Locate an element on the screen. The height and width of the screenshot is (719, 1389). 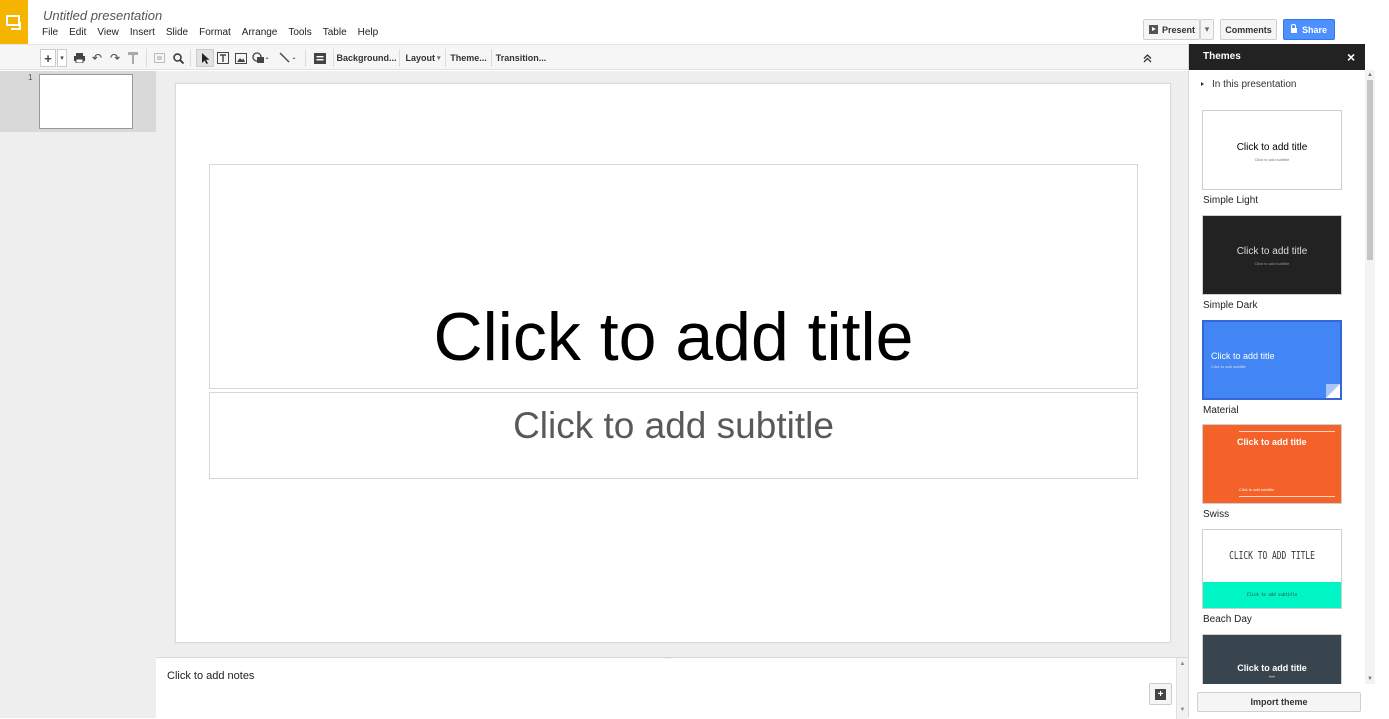
paint-format-icon is located at coordinates (133, 58).